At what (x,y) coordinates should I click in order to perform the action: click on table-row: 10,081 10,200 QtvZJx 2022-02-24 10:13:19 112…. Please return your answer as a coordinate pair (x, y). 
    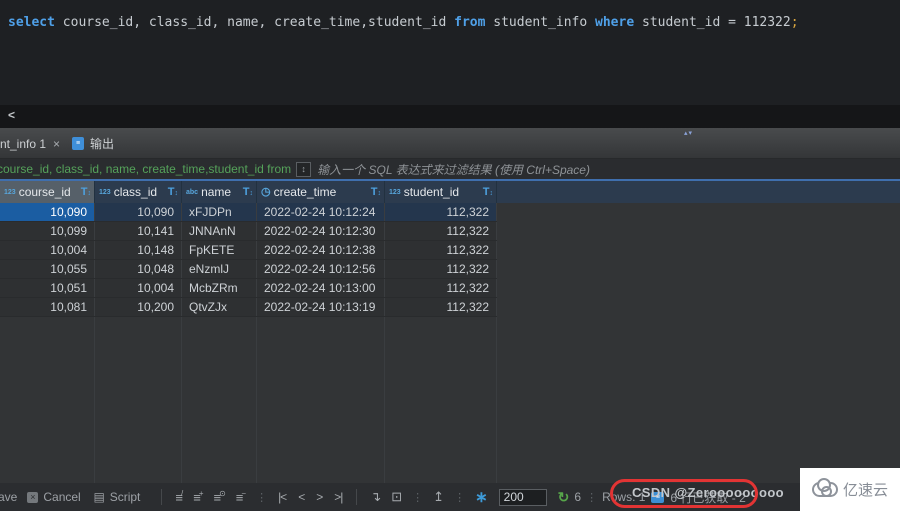
    Looking at the image, I should click on (248, 307).